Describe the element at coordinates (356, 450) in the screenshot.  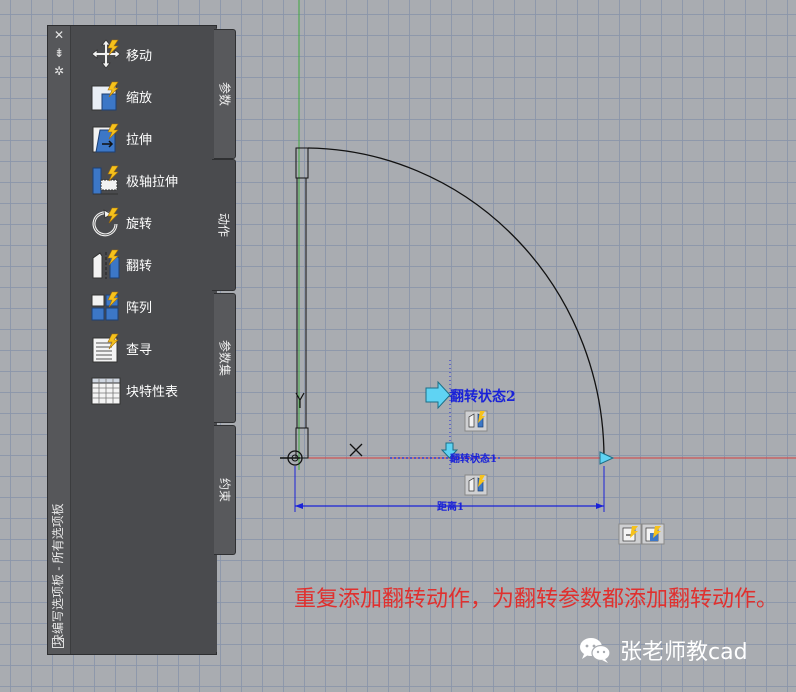
I see `ucs-x-label` at that location.